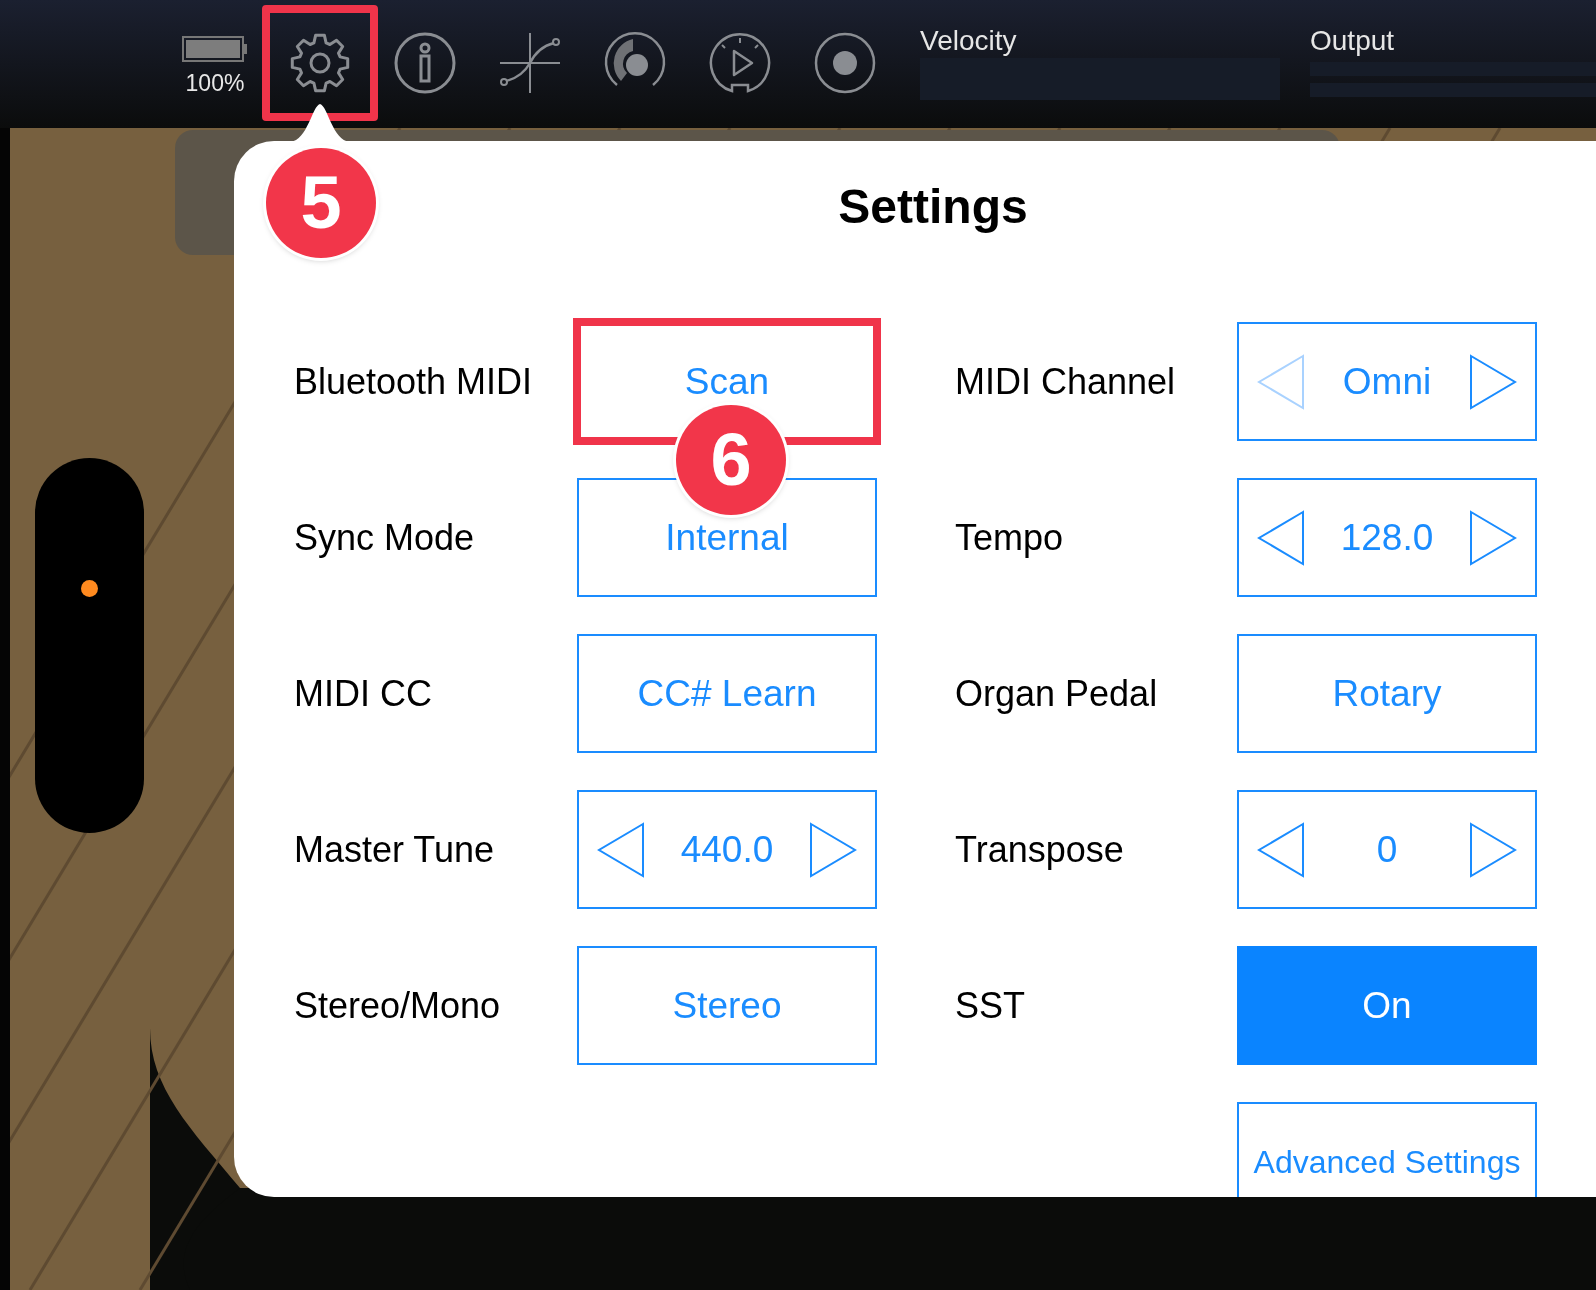  What do you see at coordinates (385, 537) in the screenshot?
I see `setting-label: Sync Mode` at bounding box center [385, 537].